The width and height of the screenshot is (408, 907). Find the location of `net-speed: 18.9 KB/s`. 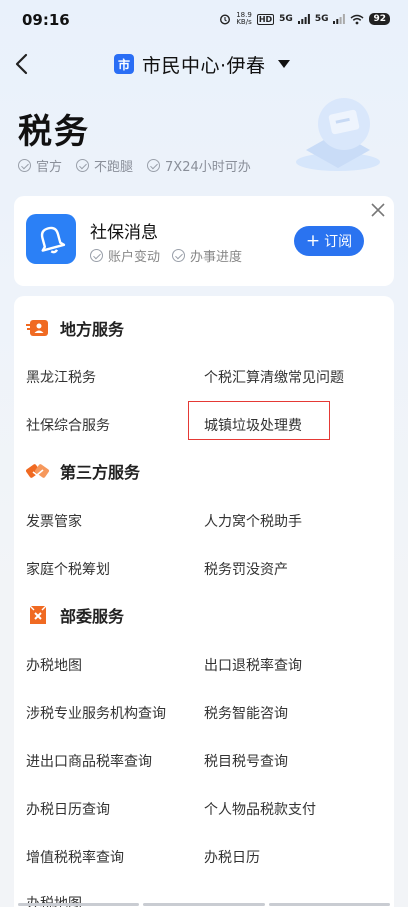

net-speed: 18.9 KB/s is located at coordinates (244, 18).